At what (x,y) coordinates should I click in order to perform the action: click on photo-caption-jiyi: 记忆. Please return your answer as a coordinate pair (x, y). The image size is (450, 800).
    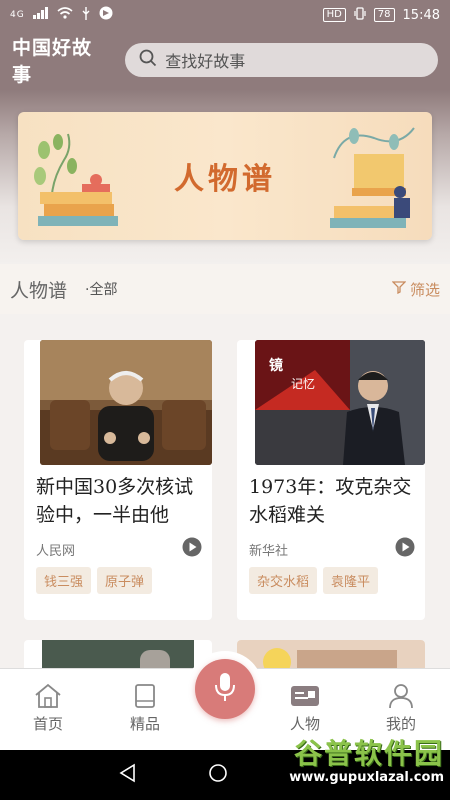
    Looking at the image, I should click on (303, 384).